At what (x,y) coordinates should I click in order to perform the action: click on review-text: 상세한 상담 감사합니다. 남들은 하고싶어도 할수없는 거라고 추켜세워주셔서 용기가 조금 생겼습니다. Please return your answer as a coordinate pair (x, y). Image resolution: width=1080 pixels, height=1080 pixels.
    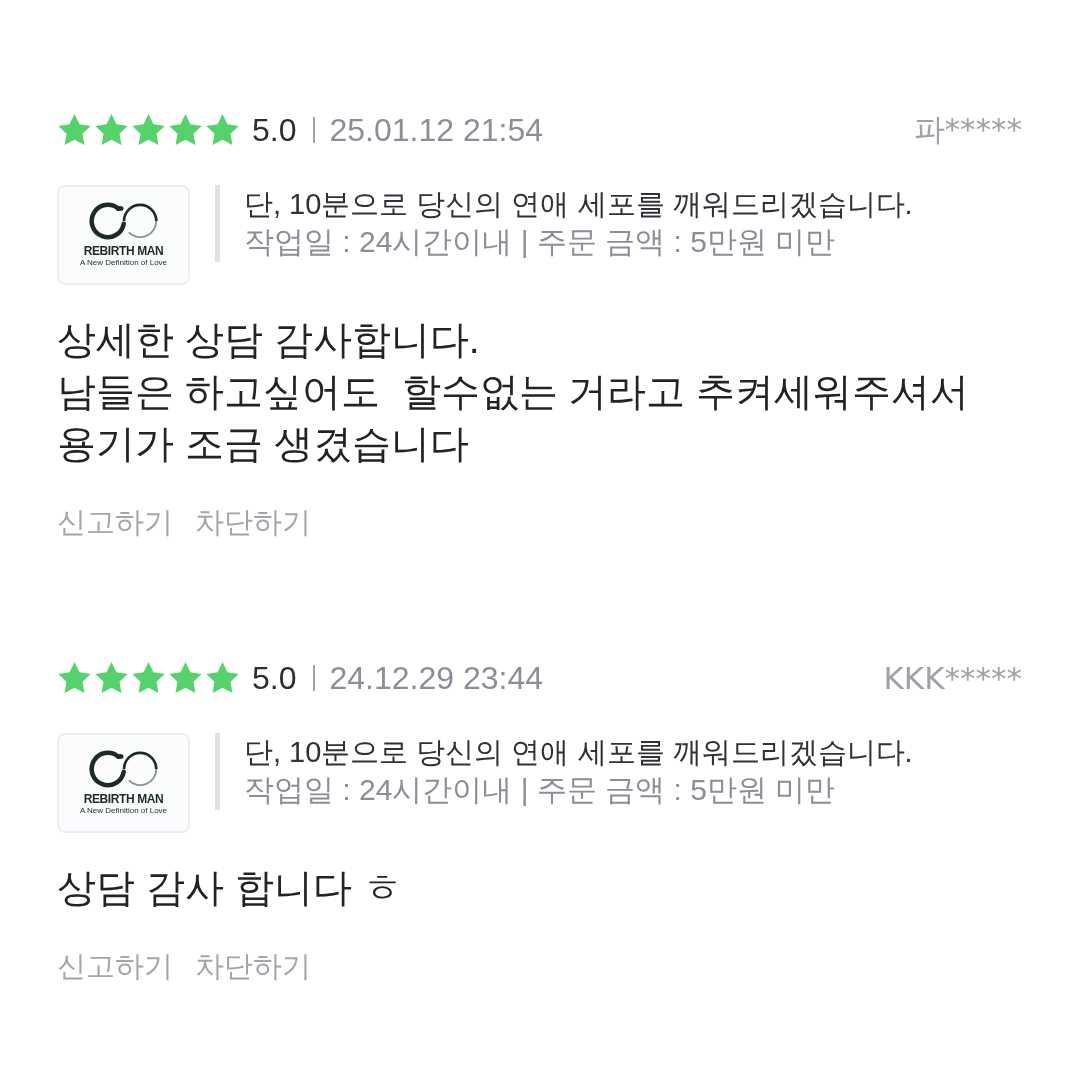
    Looking at the image, I should click on (514, 392).